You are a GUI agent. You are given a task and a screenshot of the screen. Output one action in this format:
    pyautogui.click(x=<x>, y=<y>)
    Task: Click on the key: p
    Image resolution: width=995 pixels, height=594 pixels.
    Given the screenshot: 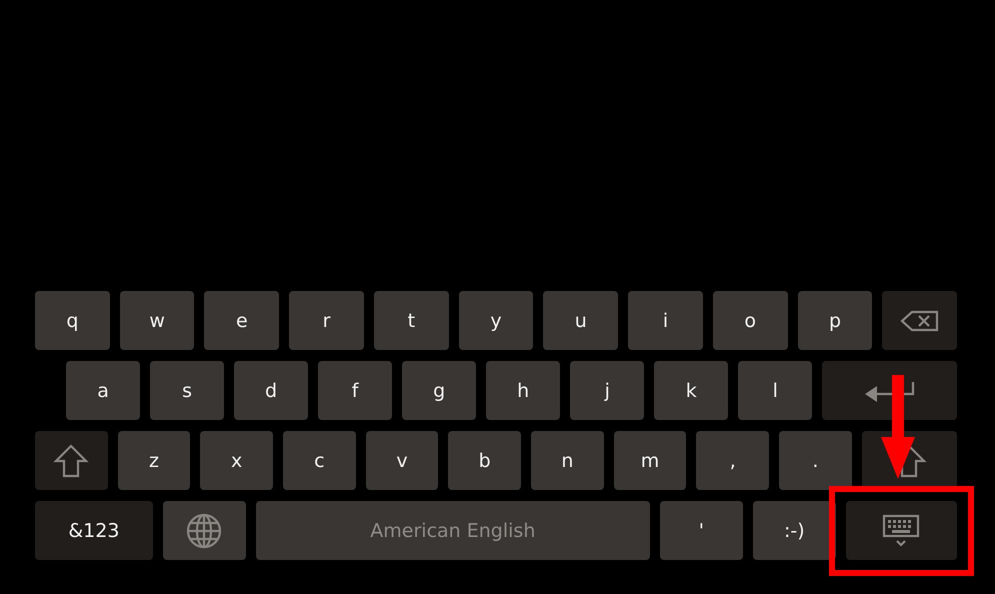 What is the action you would take?
    pyautogui.click(x=835, y=320)
    